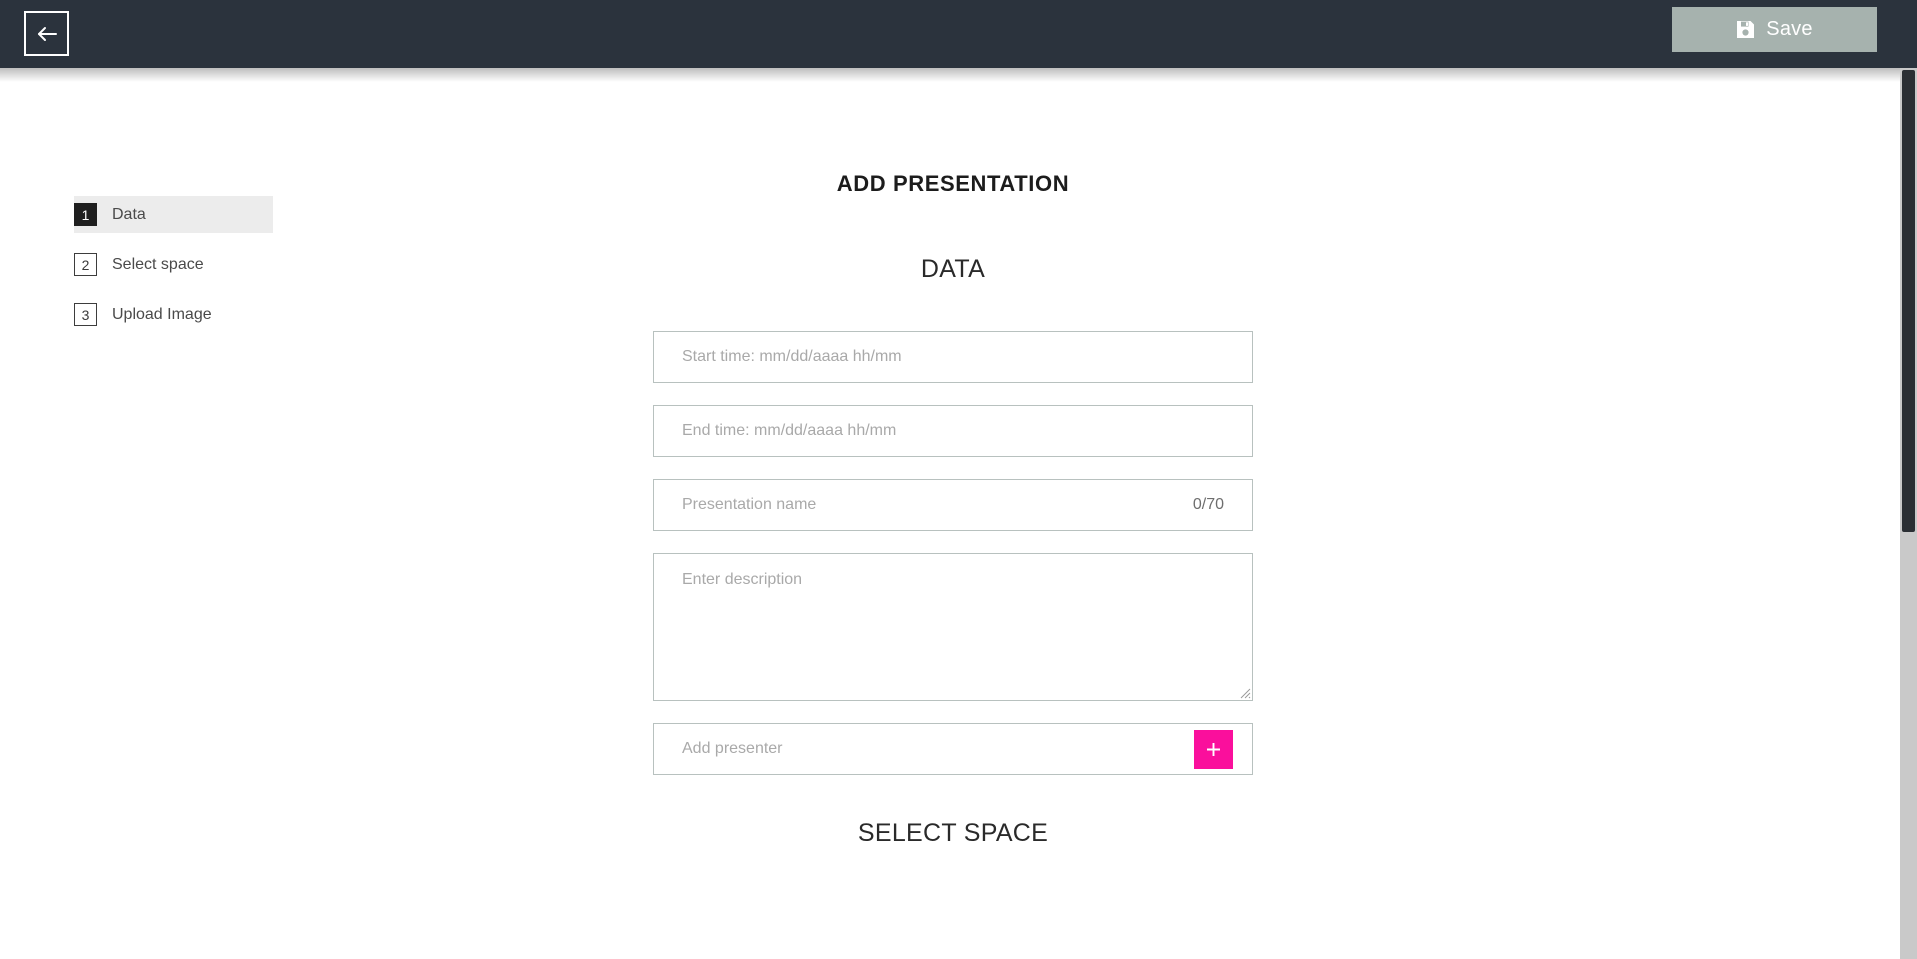  I want to click on stepper-sidebar: 1 Data 2 Select space 3 Upload Image, so click(174, 271).